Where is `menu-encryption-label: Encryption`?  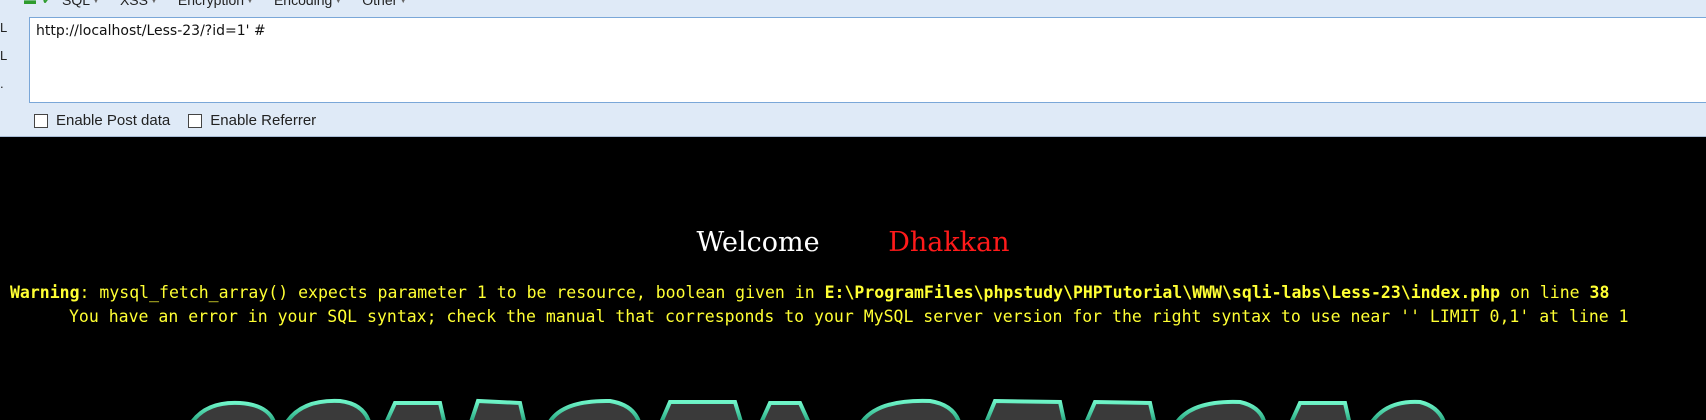
menu-encryption-label: Encryption is located at coordinates (211, 4).